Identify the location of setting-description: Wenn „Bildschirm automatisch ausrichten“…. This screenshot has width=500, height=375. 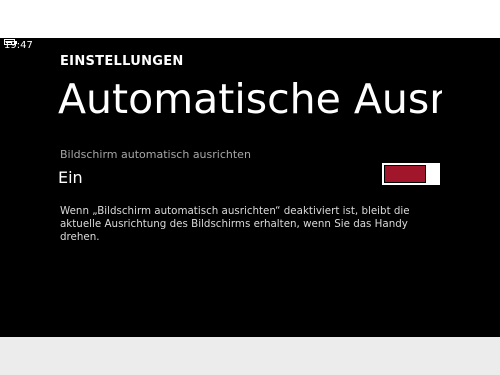
(235, 224).